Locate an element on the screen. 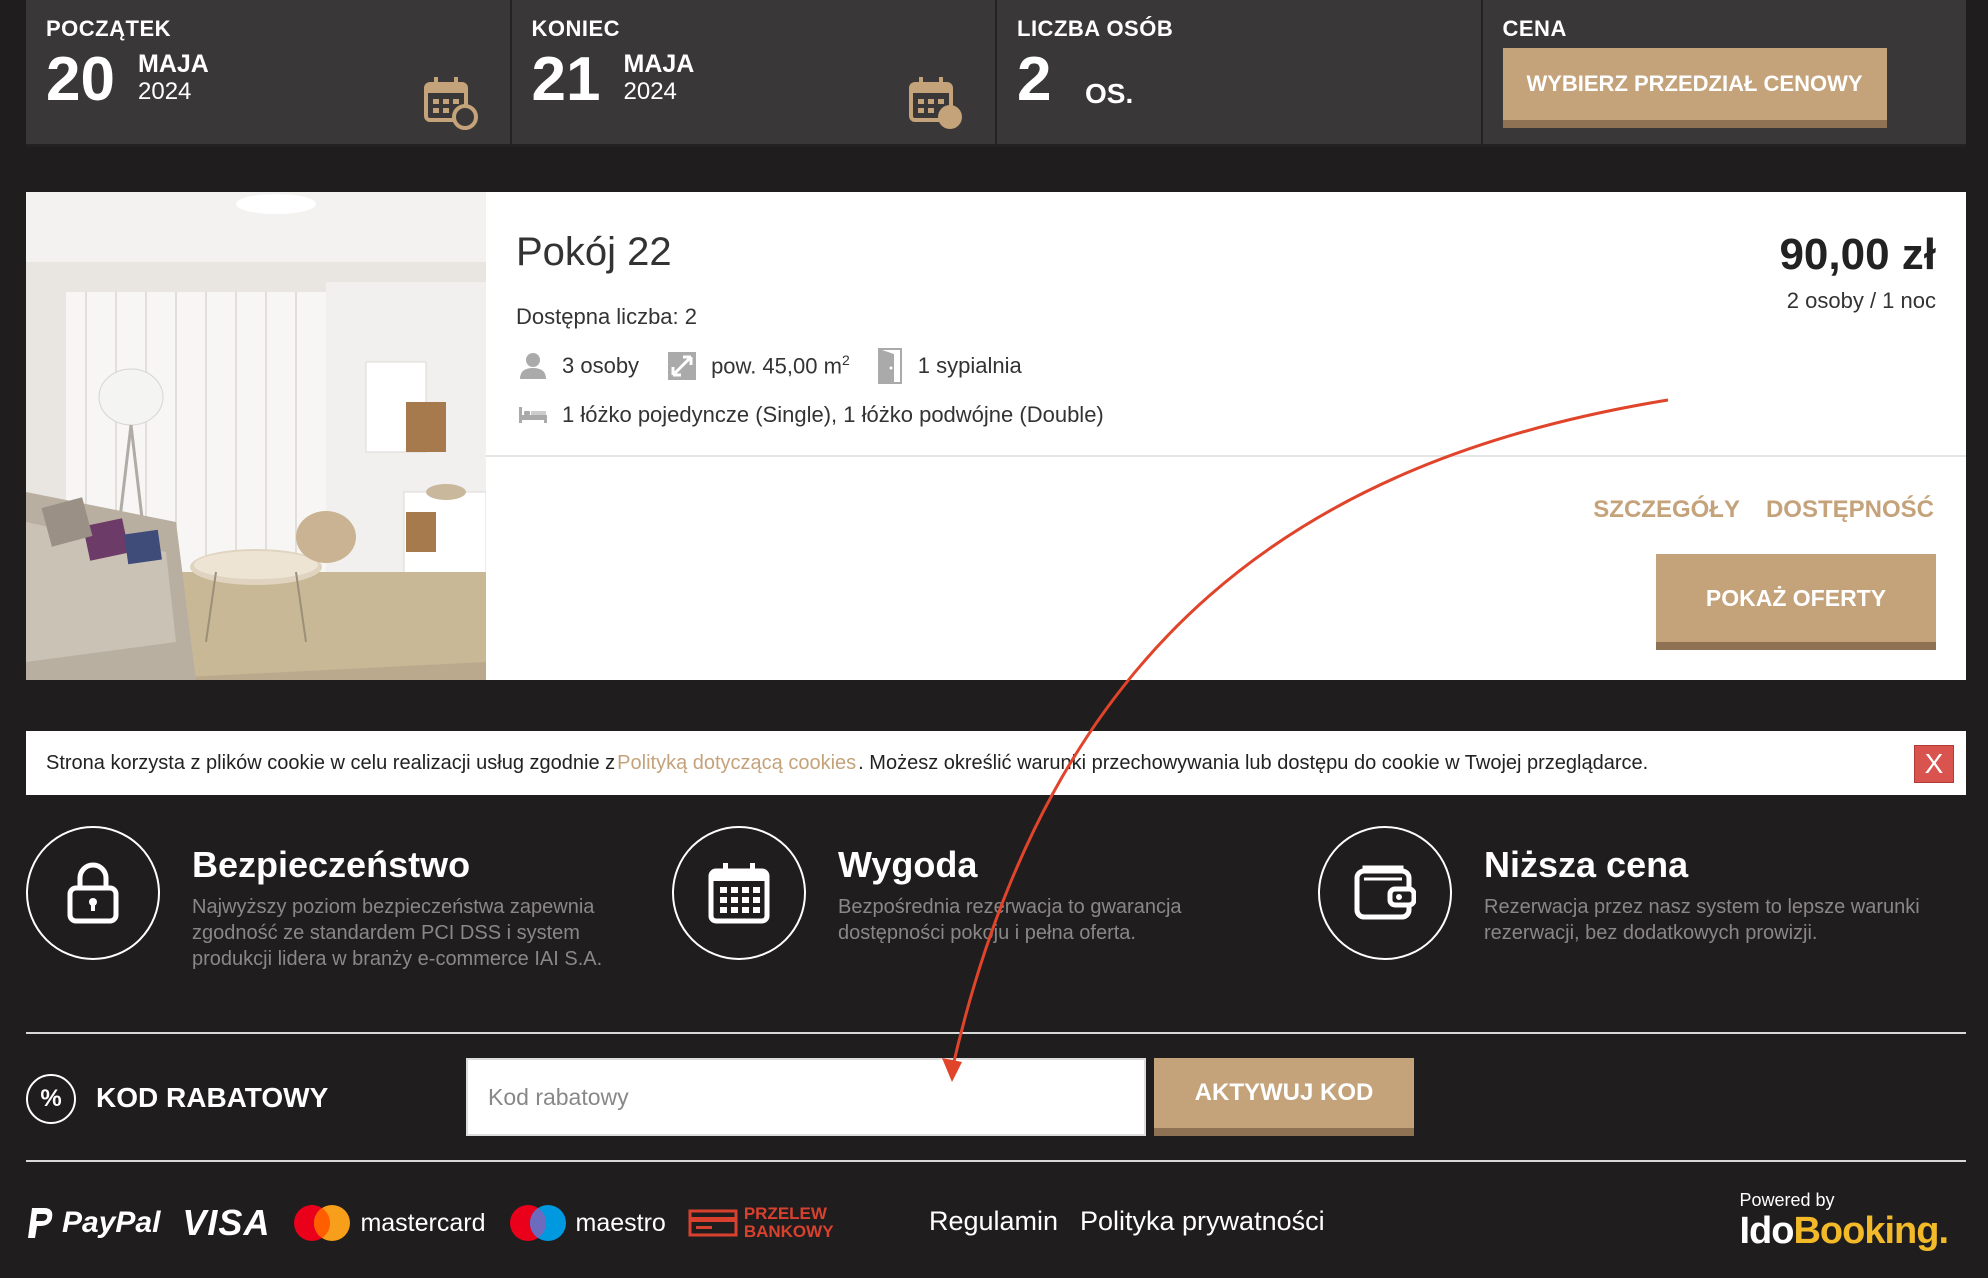  room-features: 3 osoby pow. 45,00 m2 1 sypialnia is located at coordinates (784, 366).